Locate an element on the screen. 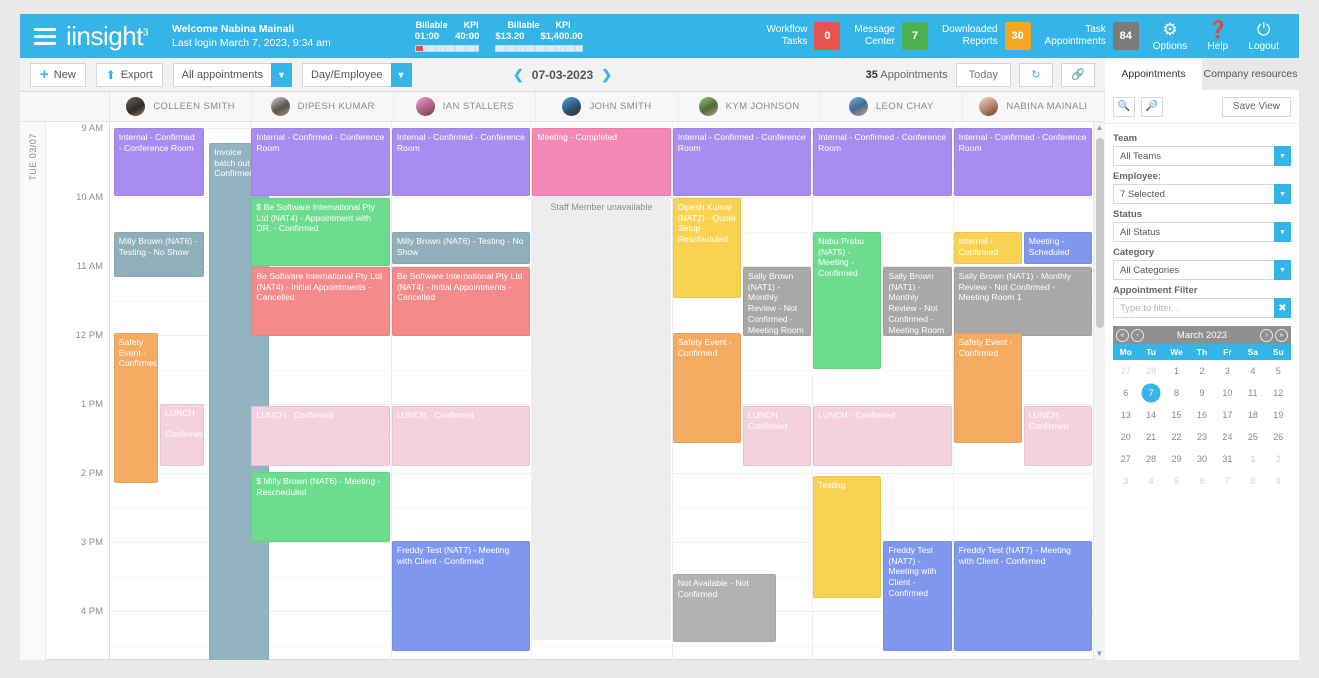 The image size is (1319, 678). logout-button: ⏻ Logout is located at coordinates (1263, 36).